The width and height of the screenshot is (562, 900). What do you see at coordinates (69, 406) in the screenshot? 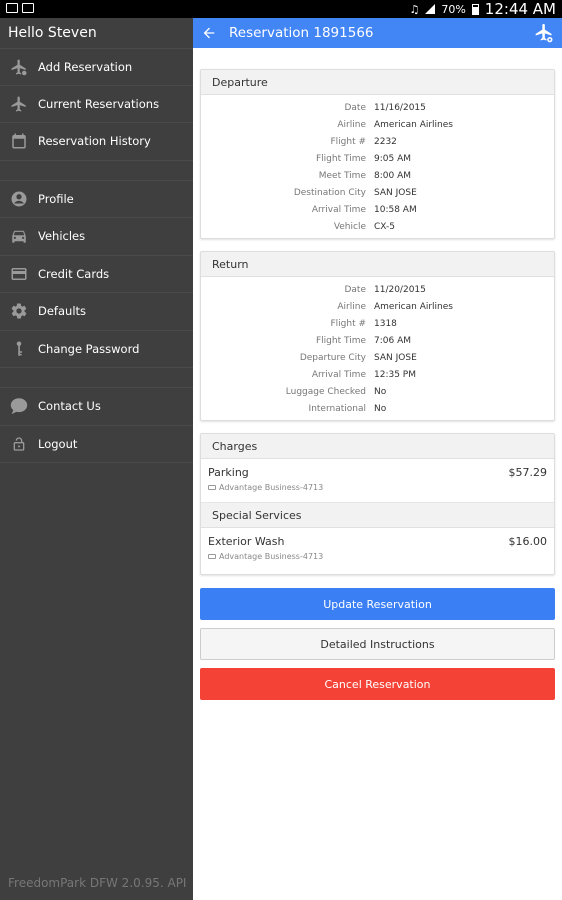
I see `nav-label: Contact Us` at bounding box center [69, 406].